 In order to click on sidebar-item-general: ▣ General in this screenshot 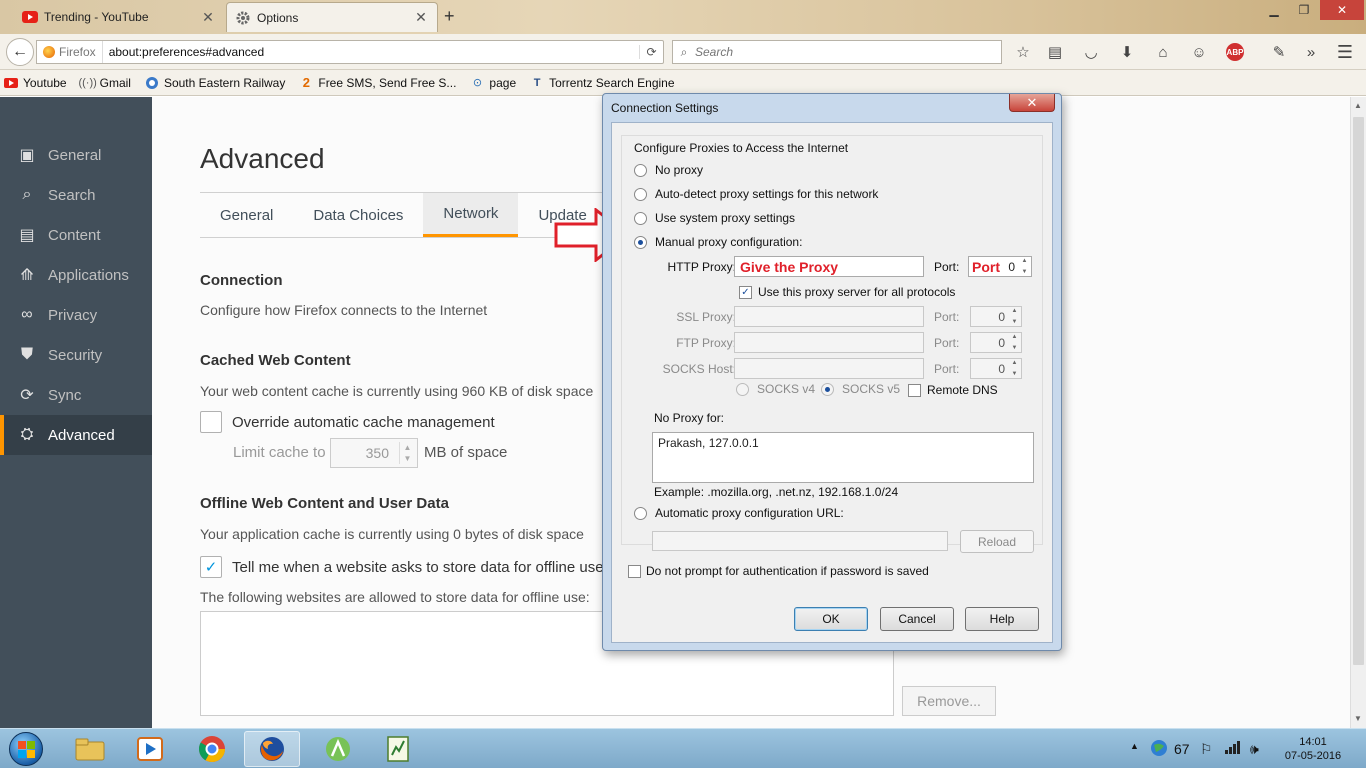, I will do `click(76, 155)`.